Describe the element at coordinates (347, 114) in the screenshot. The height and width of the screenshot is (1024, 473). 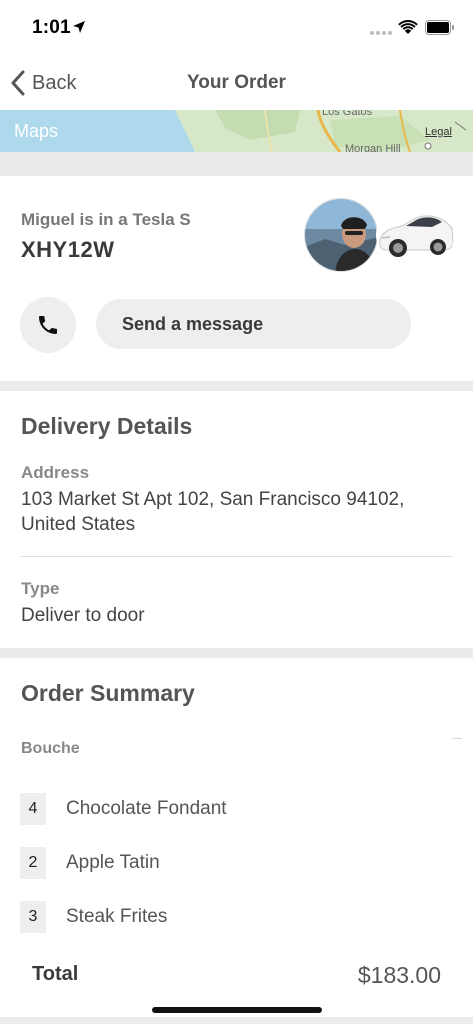
I see `map-label: Los Gatos` at that location.